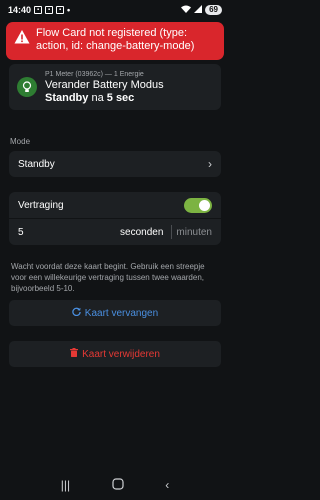  Describe the element at coordinates (115, 205) in the screenshot. I see `delay-toggle-row: Vertraging` at that location.